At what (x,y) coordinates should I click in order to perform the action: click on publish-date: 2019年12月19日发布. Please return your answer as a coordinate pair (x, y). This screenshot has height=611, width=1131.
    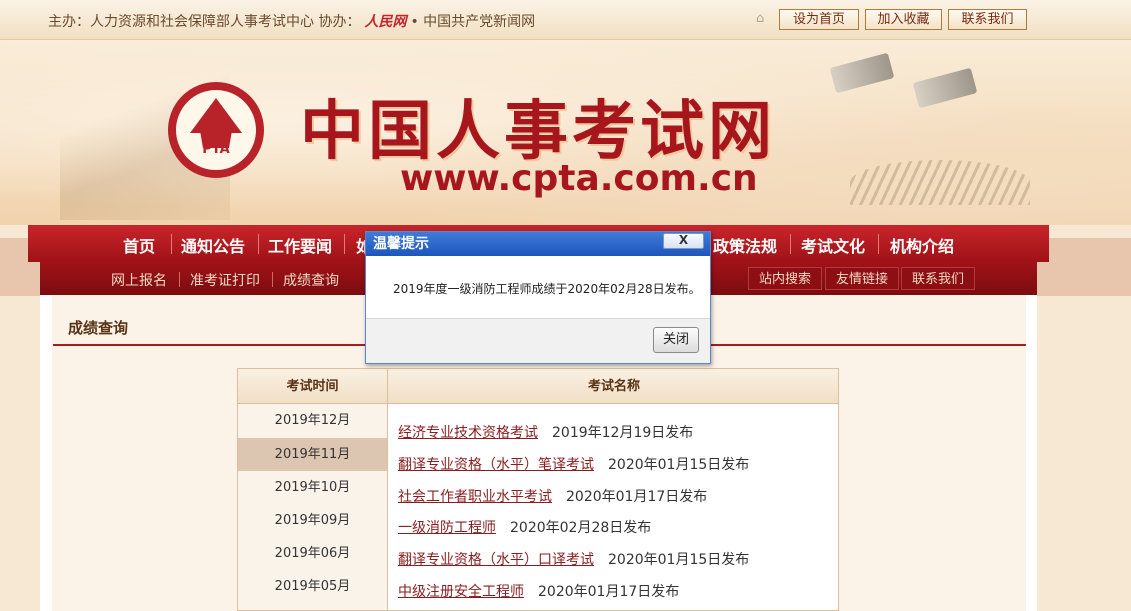
    Looking at the image, I should click on (623, 433).